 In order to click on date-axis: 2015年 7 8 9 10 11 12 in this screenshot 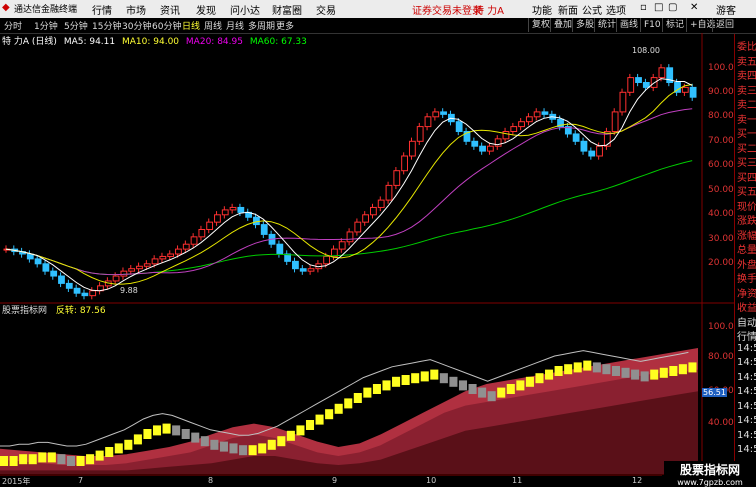, I will do `click(367, 481)`.